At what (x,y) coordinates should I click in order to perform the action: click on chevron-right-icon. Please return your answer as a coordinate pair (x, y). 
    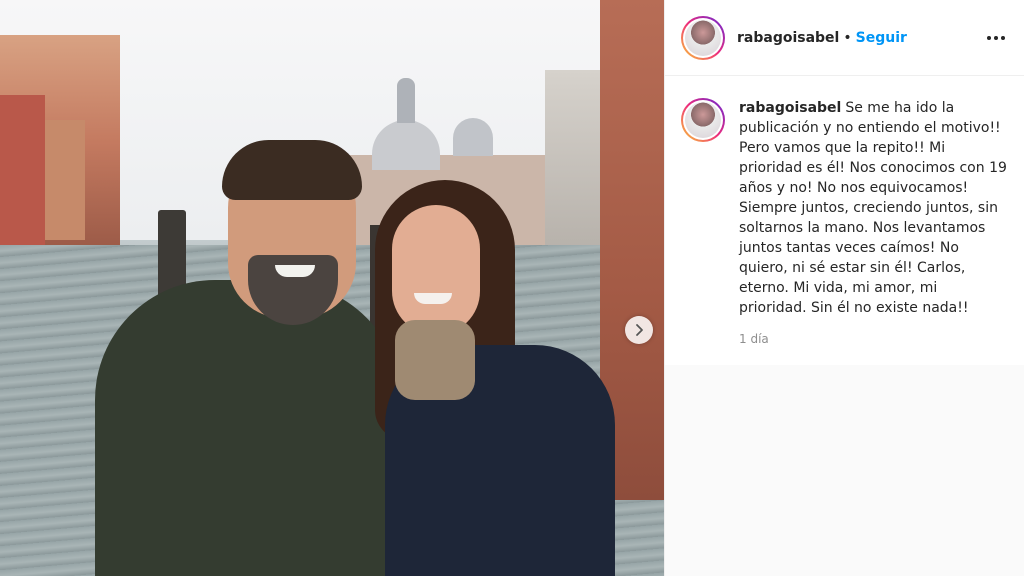
    Looking at the image, I should click on (639, 330).